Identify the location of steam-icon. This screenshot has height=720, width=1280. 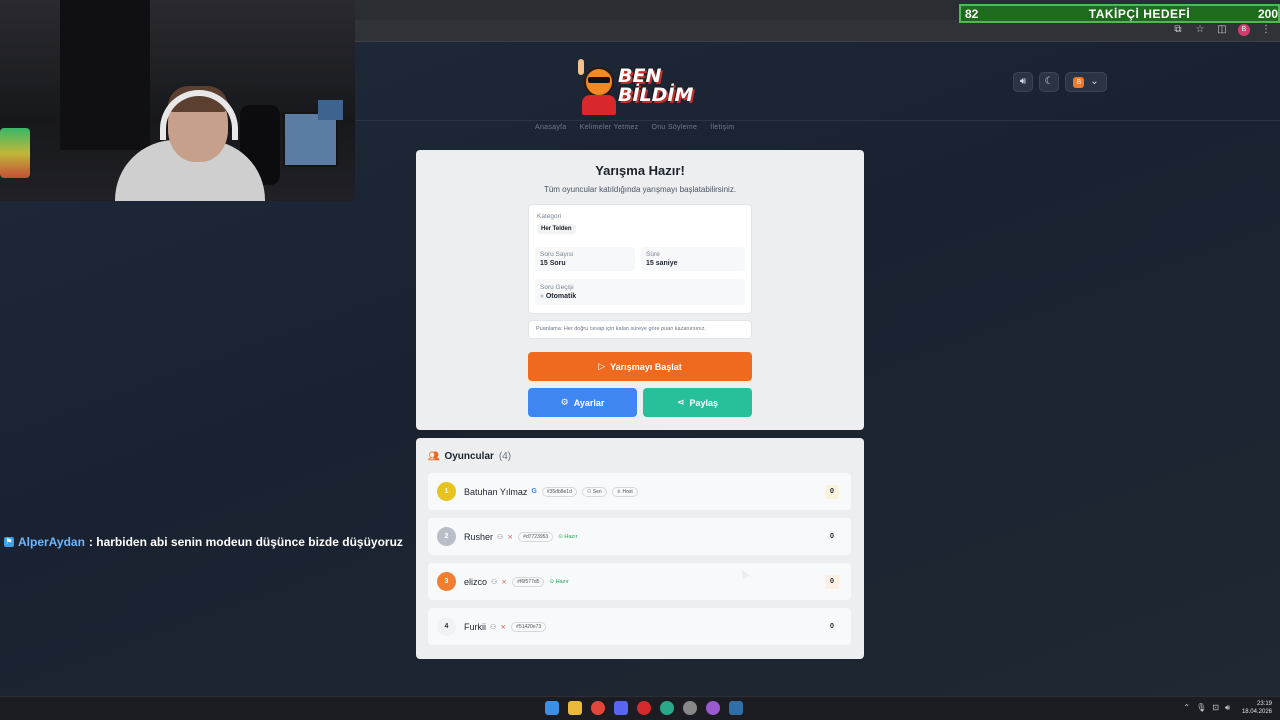
(736, 708).